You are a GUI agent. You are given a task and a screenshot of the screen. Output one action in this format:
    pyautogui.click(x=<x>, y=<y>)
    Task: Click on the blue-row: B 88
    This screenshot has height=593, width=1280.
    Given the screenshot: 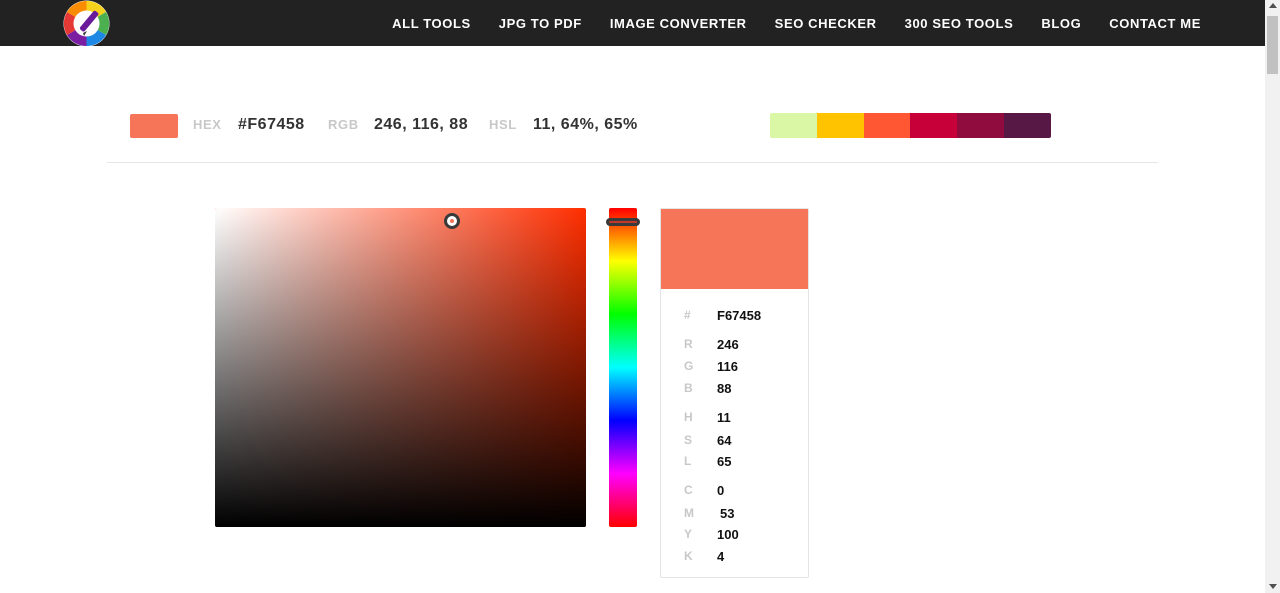 What is the action you would take?
    pyautogui.click(x=734, y=389)
    